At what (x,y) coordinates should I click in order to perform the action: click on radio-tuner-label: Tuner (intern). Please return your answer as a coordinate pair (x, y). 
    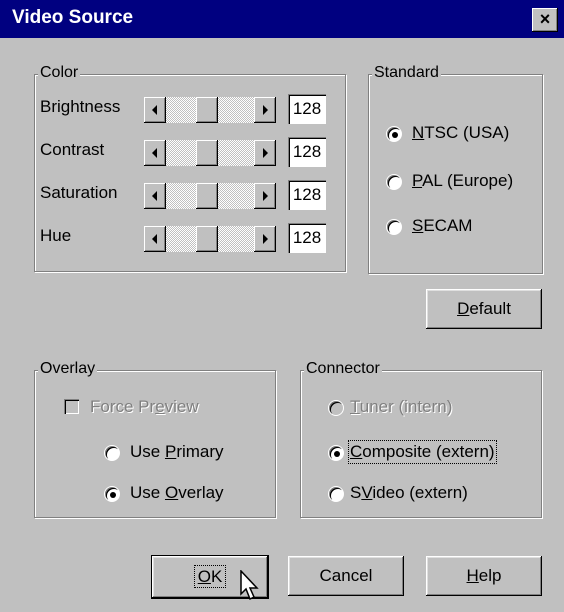
    Looking at the image, I should click on (401, 406).